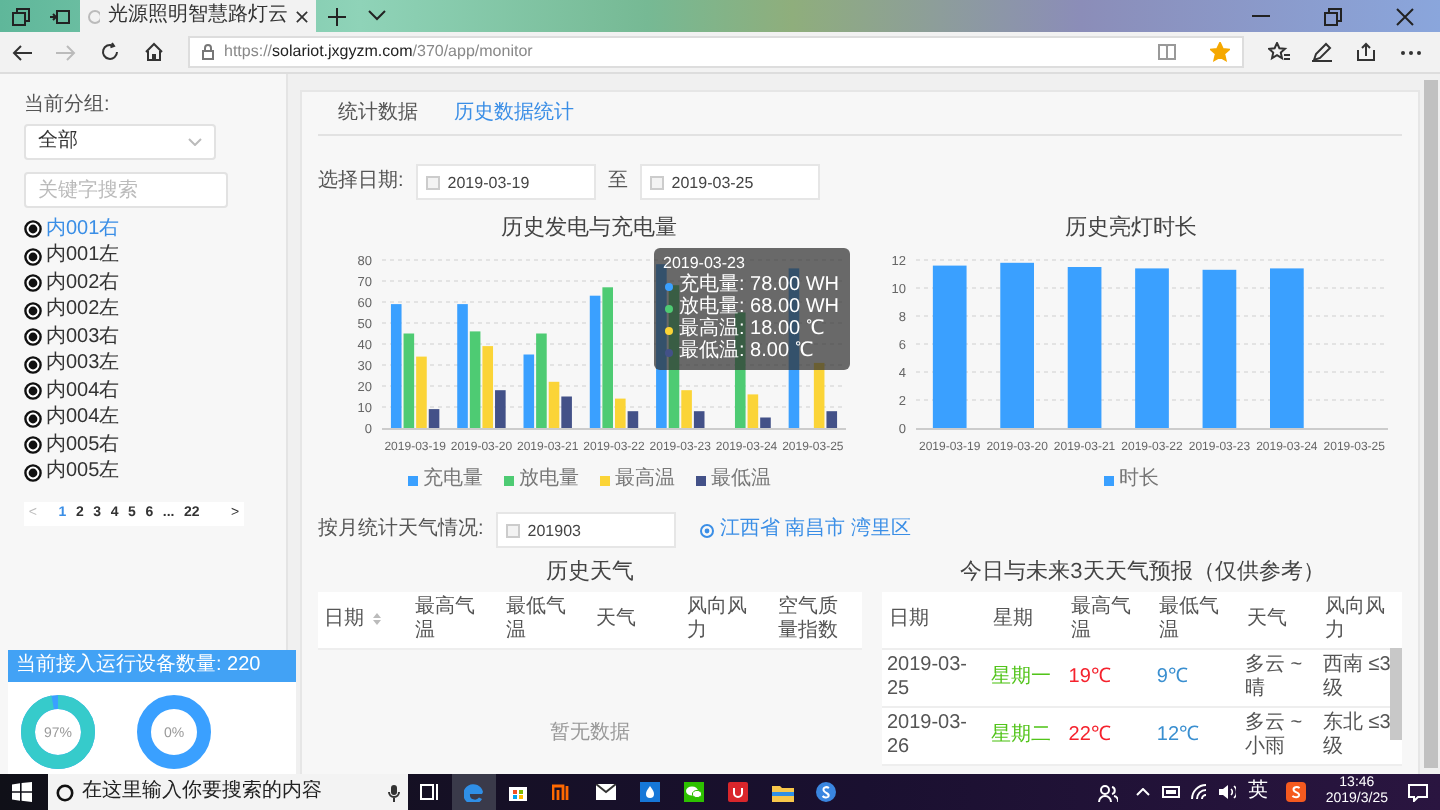  I want to click on range-separator: 至, so click(617, 182).